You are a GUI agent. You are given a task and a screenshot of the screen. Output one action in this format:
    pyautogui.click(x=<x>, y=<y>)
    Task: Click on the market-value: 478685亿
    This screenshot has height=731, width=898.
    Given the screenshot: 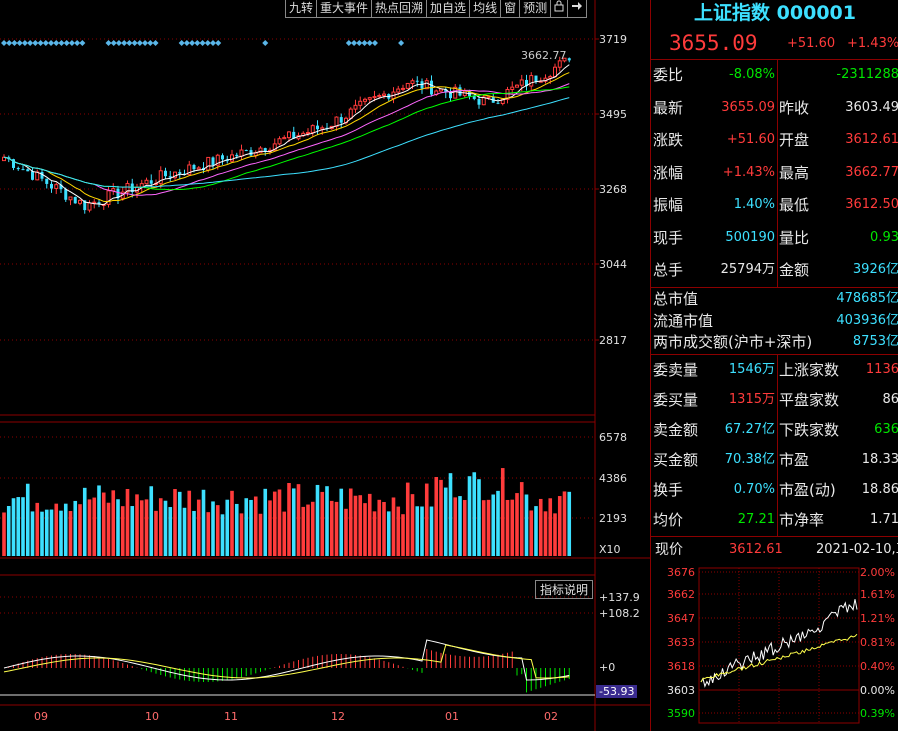 What is the action you would take?
    pyautogui.click(x=867, y=298)
    